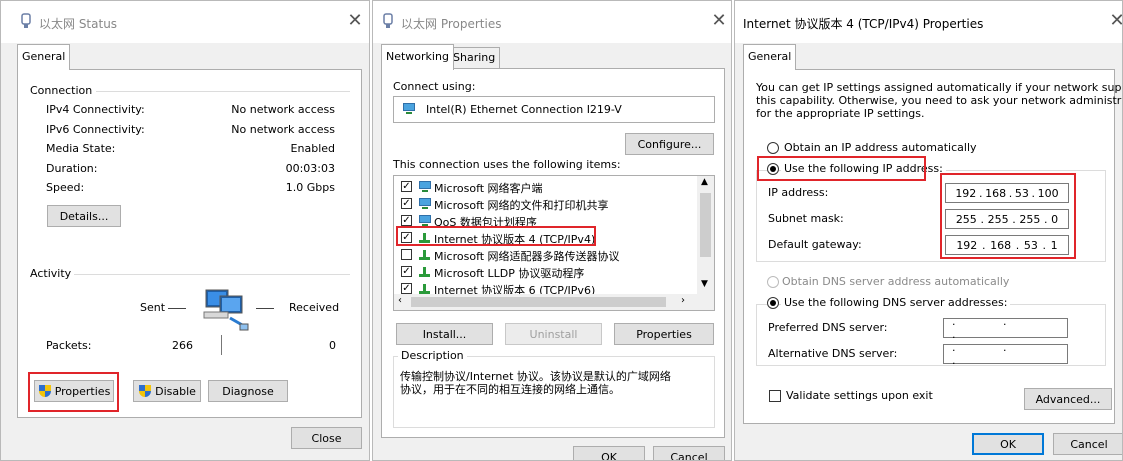  Describe the element at coordinates (806, 218) in the screenshot. I see `subnet-mask-label: Subnet mask:` at that location.